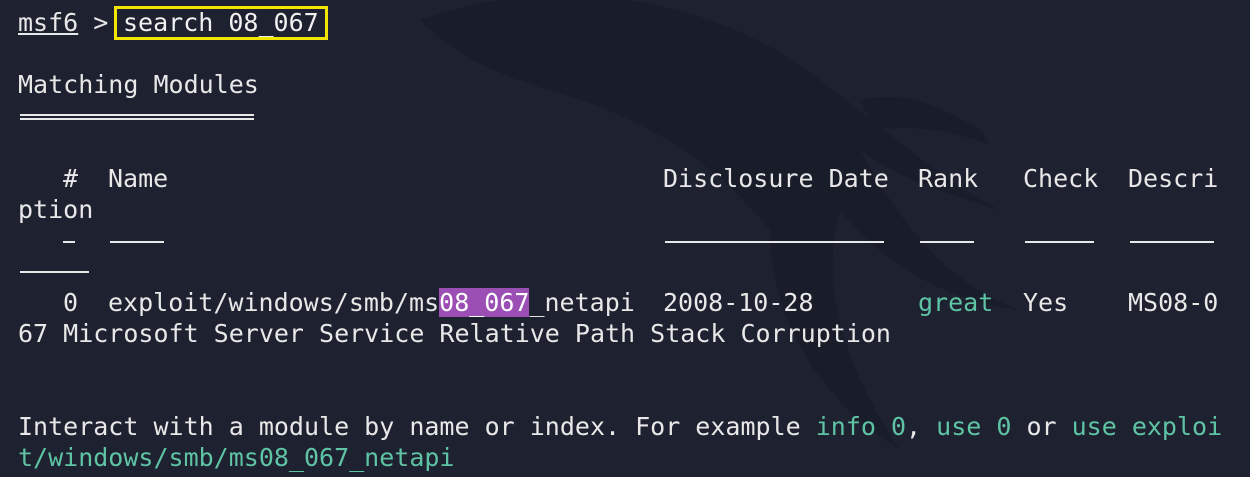  I want to click on col-header-date: Disclosure Date, so click(776, 178).